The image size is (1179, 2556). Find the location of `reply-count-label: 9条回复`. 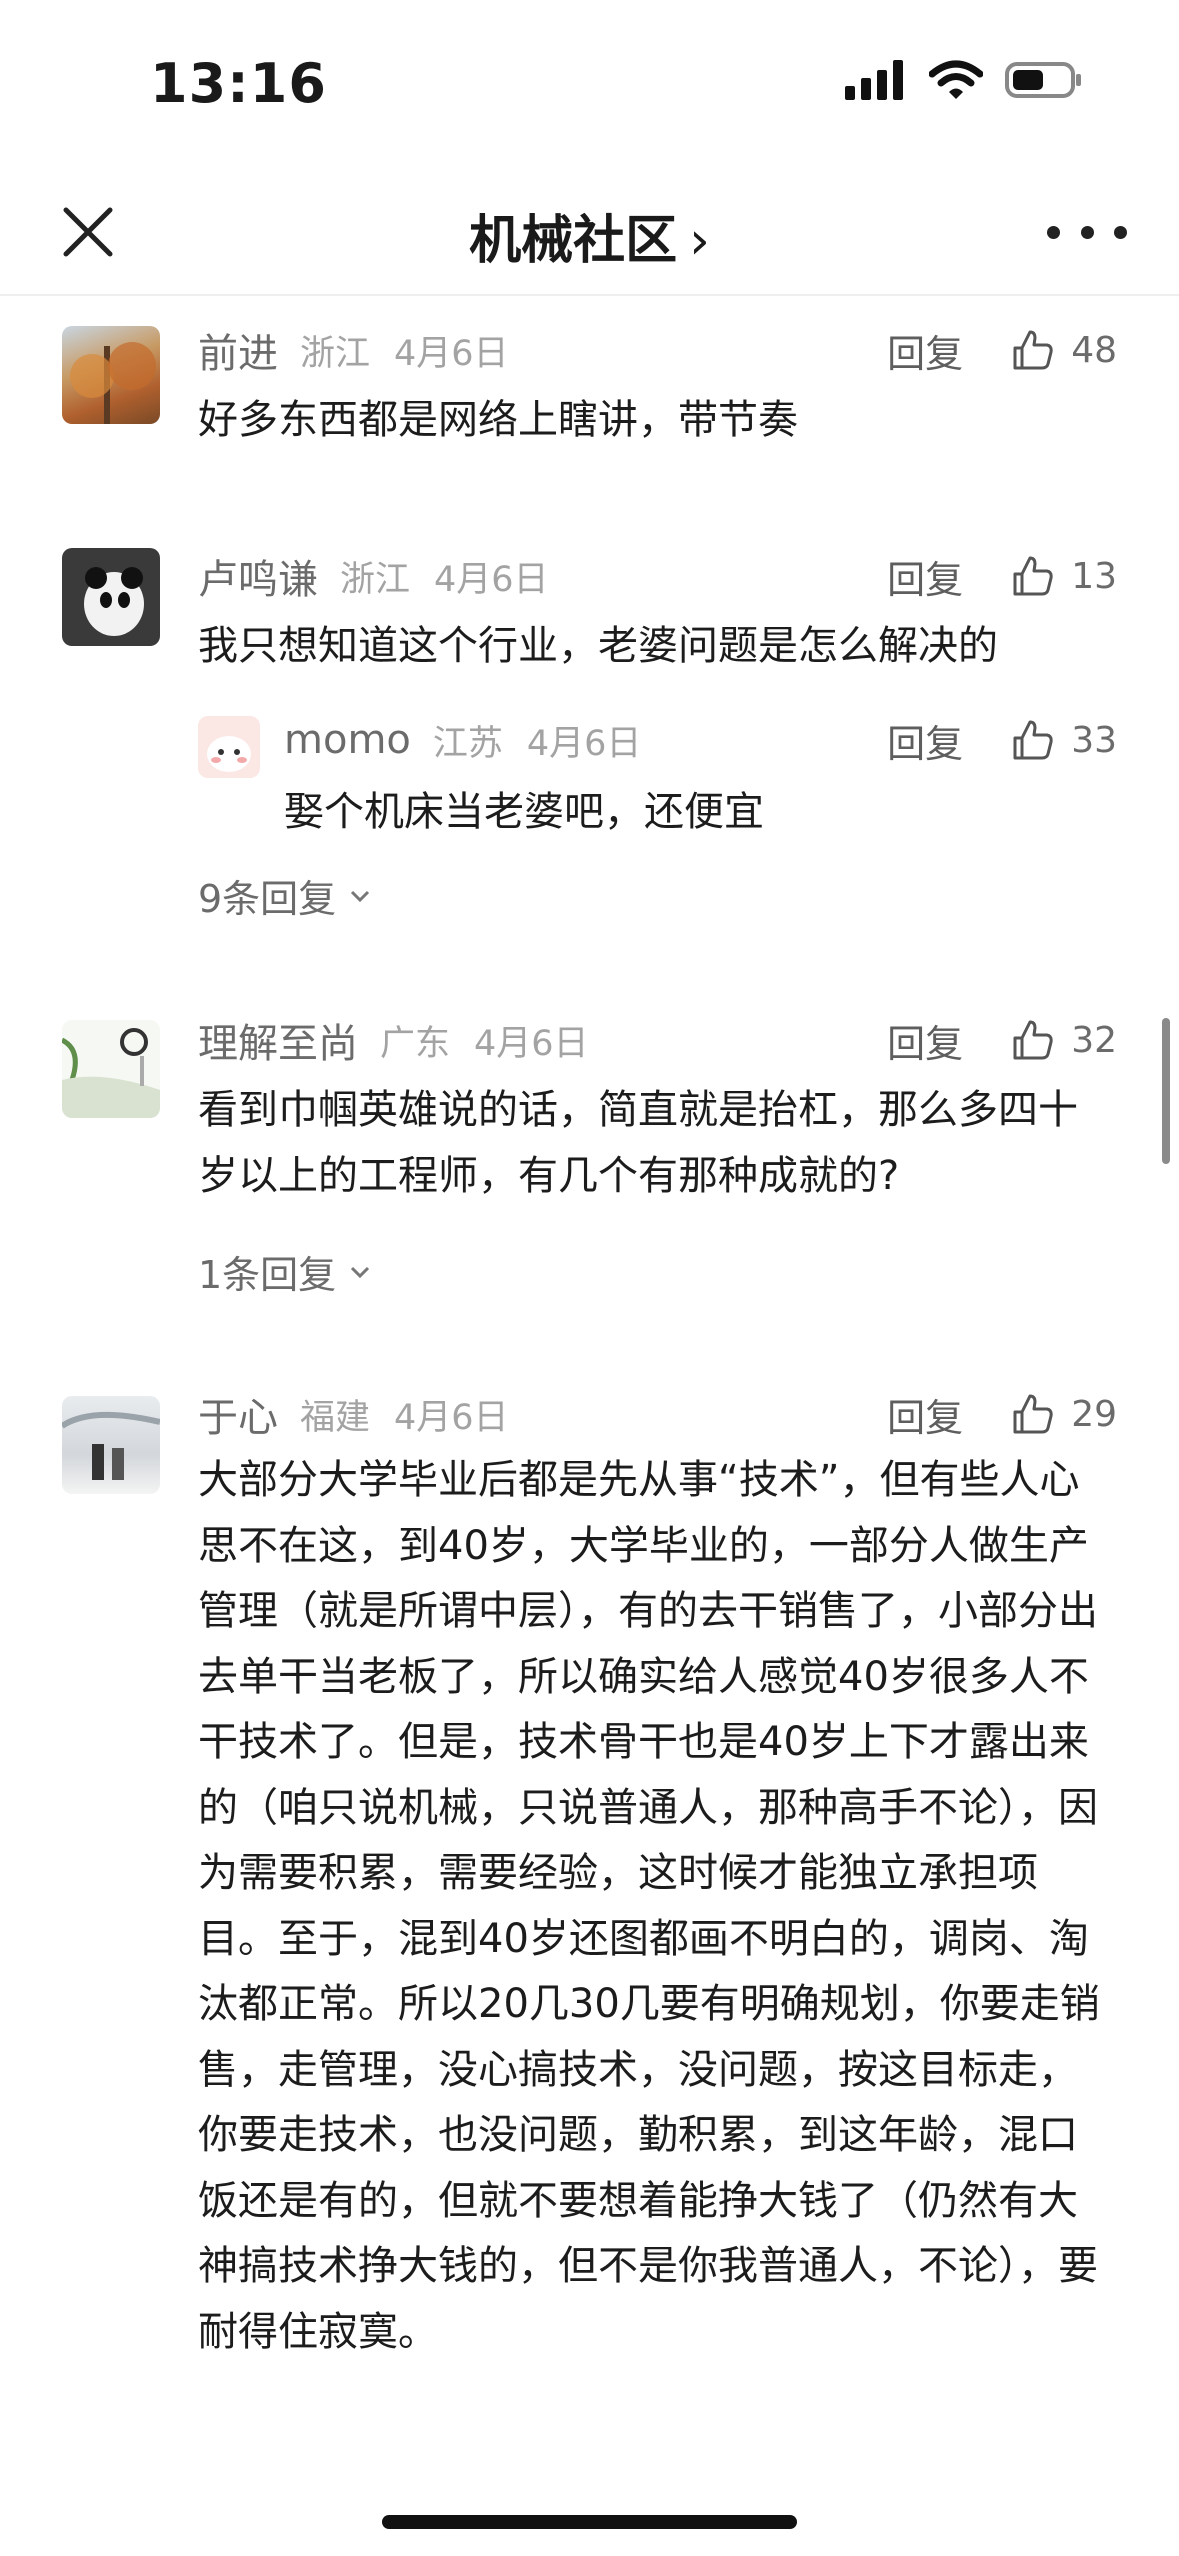

reply-count-label: 9条回复 is located at coordinates (267, 899).